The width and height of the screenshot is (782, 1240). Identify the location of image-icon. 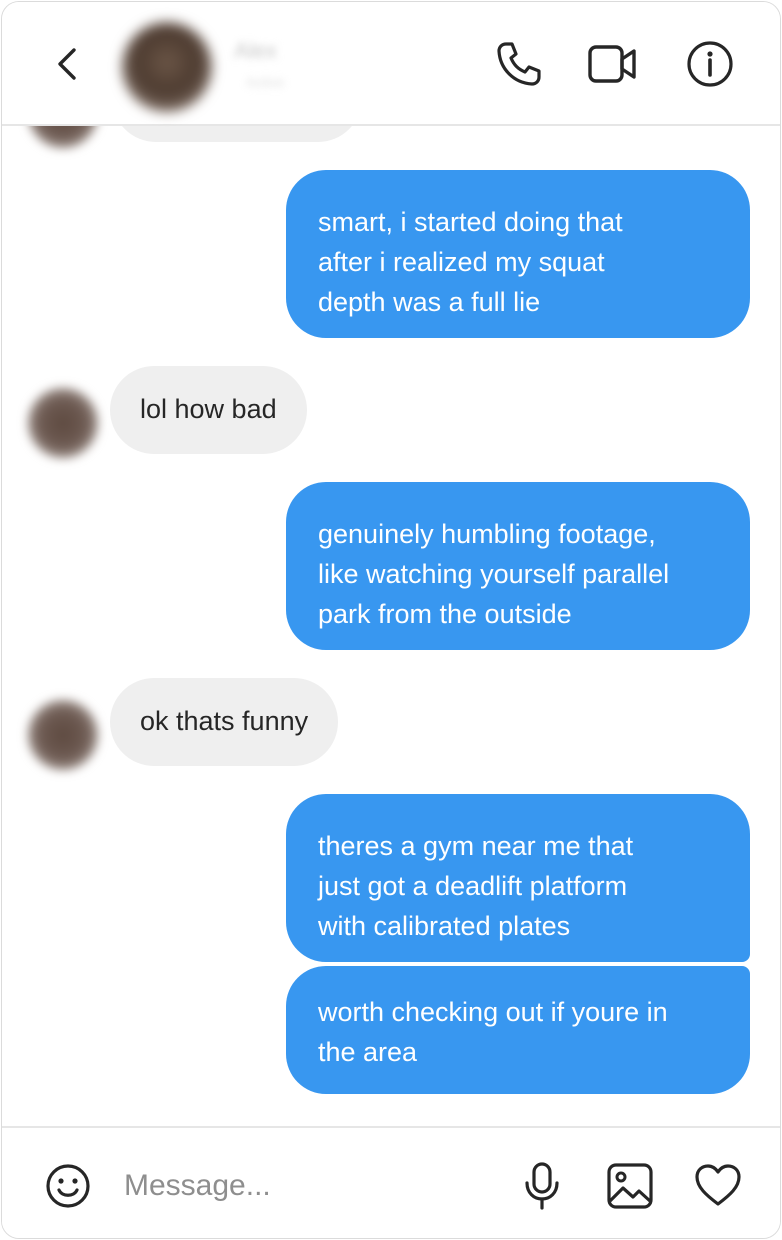
(630, 1186).